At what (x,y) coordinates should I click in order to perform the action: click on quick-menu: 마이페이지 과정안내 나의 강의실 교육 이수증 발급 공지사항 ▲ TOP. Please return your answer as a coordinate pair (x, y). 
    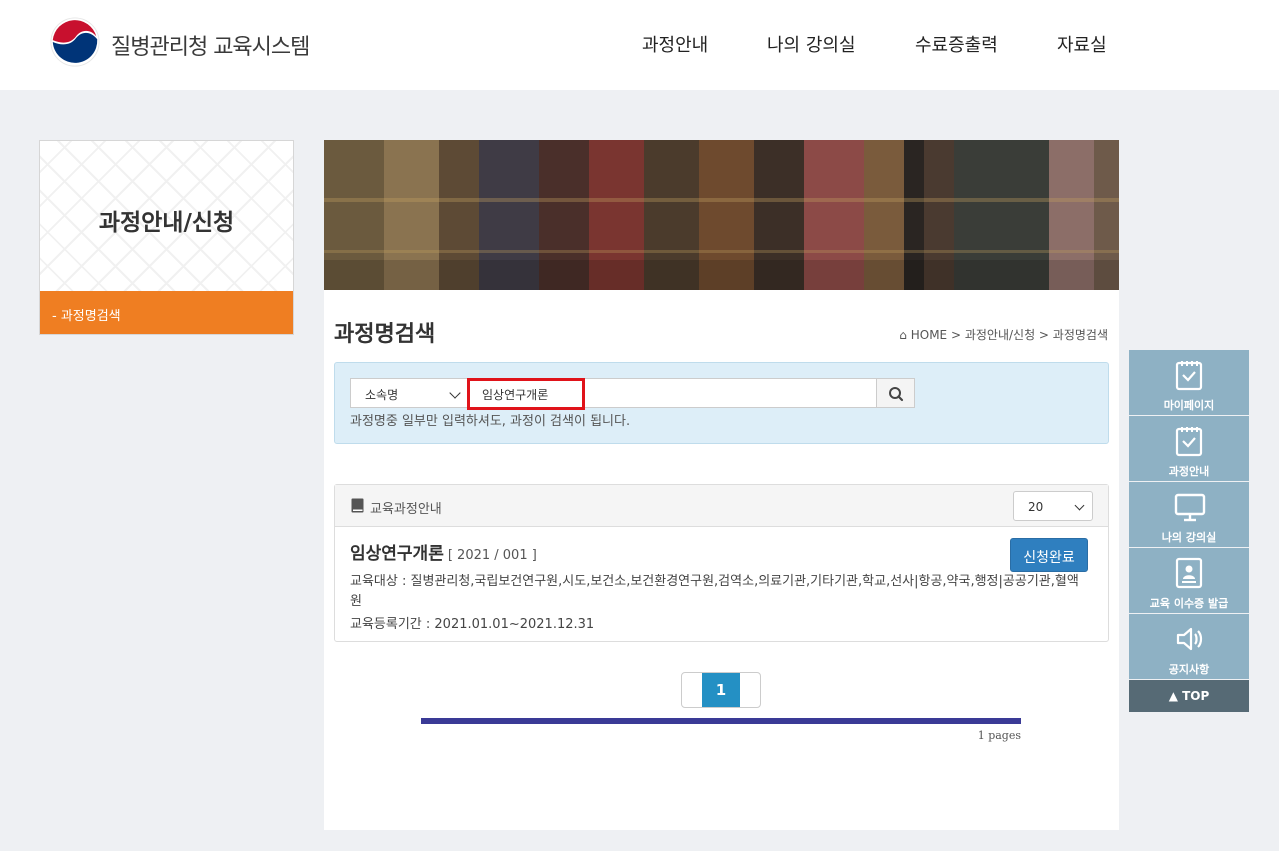
    Looking at the image, I should click on (1189, 531).